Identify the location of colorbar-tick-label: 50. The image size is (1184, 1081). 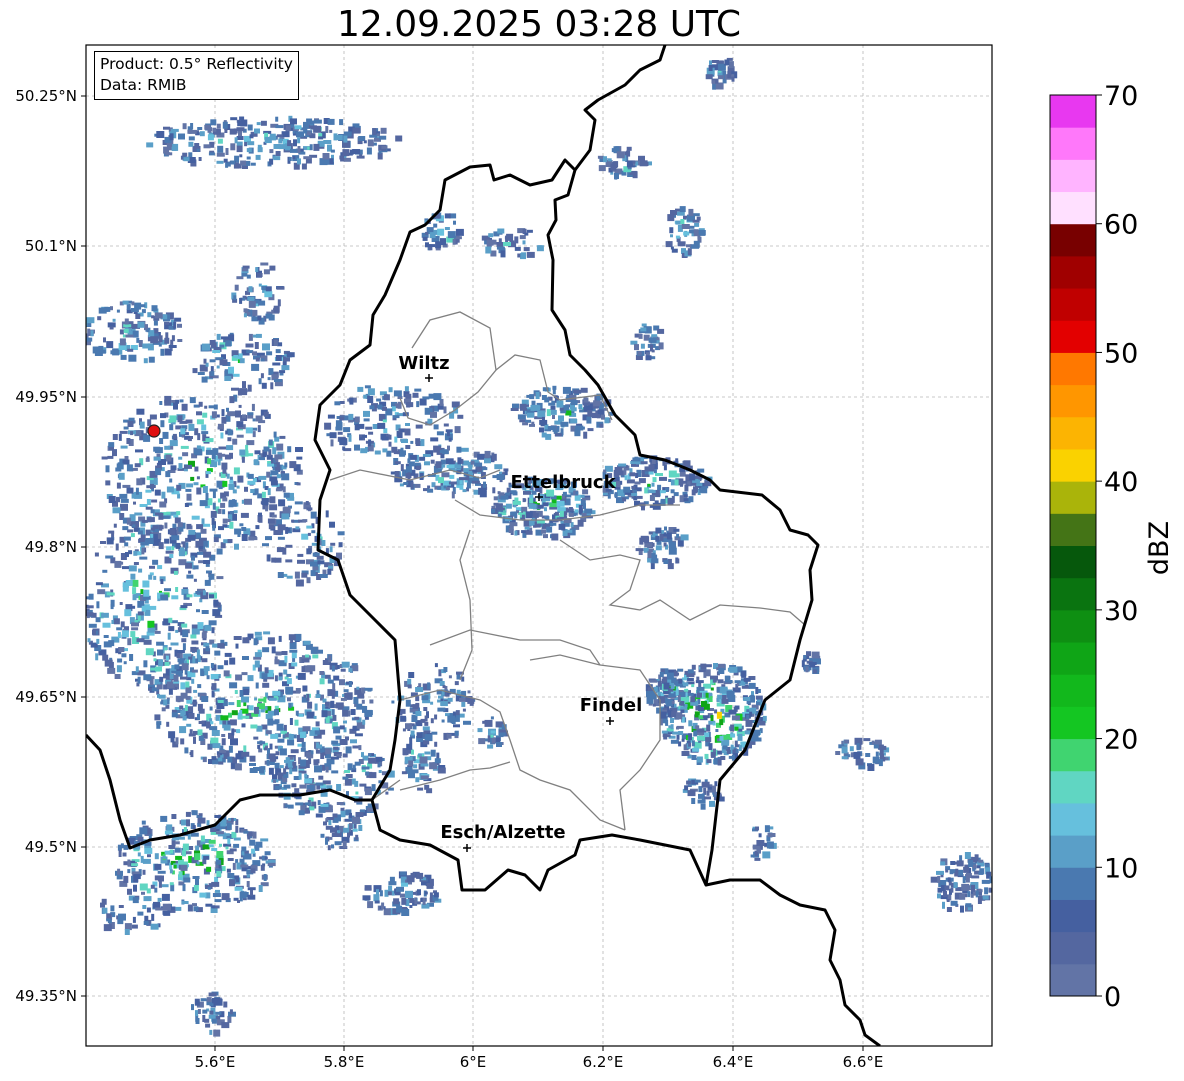
(1121, 353).